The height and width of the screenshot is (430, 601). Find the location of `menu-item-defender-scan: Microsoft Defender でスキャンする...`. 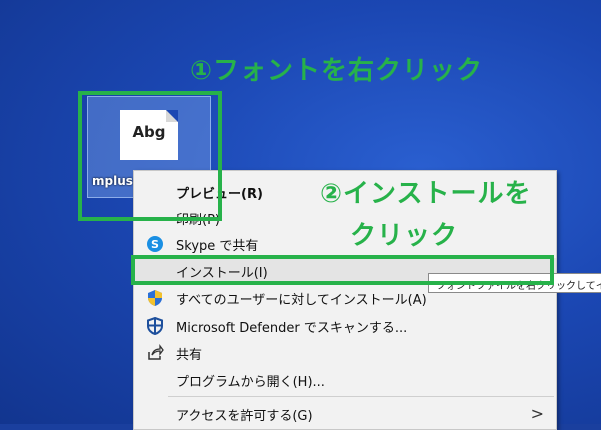

menu-item-defender-scan: Microsoft Defender でスキャンする... is located at coordinates (345, 326).